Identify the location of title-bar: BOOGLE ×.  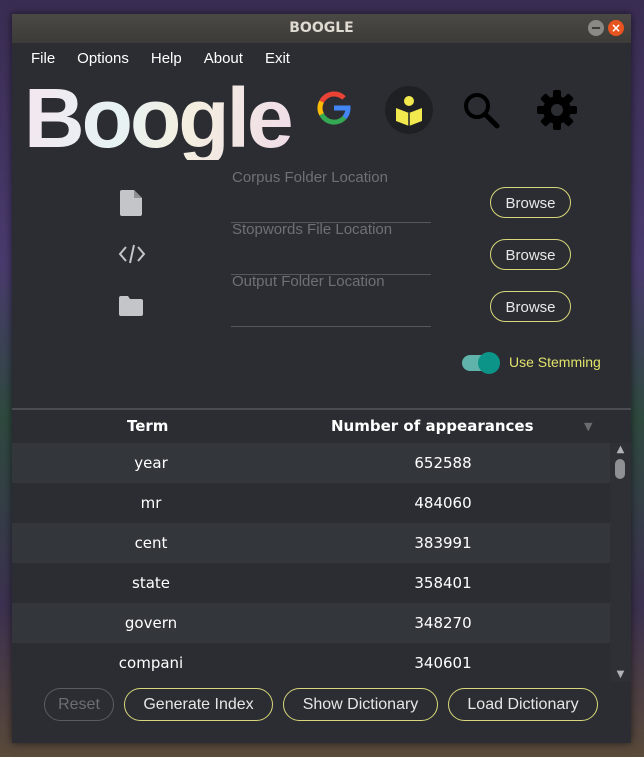
(321, 28).